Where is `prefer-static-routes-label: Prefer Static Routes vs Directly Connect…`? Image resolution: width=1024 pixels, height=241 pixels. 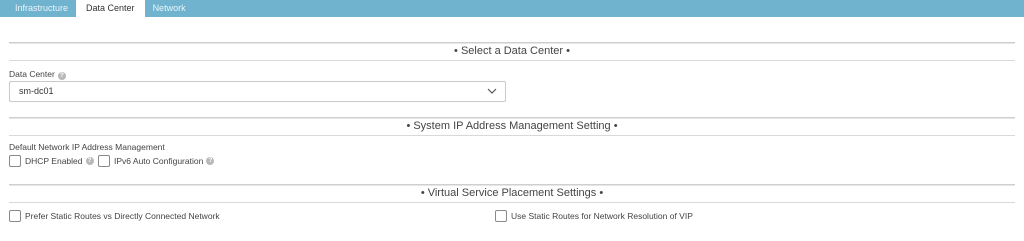
prefer-static-routes-label: Prefer Static Routes vs Directly Connect… is located at coordinates (122, 216).